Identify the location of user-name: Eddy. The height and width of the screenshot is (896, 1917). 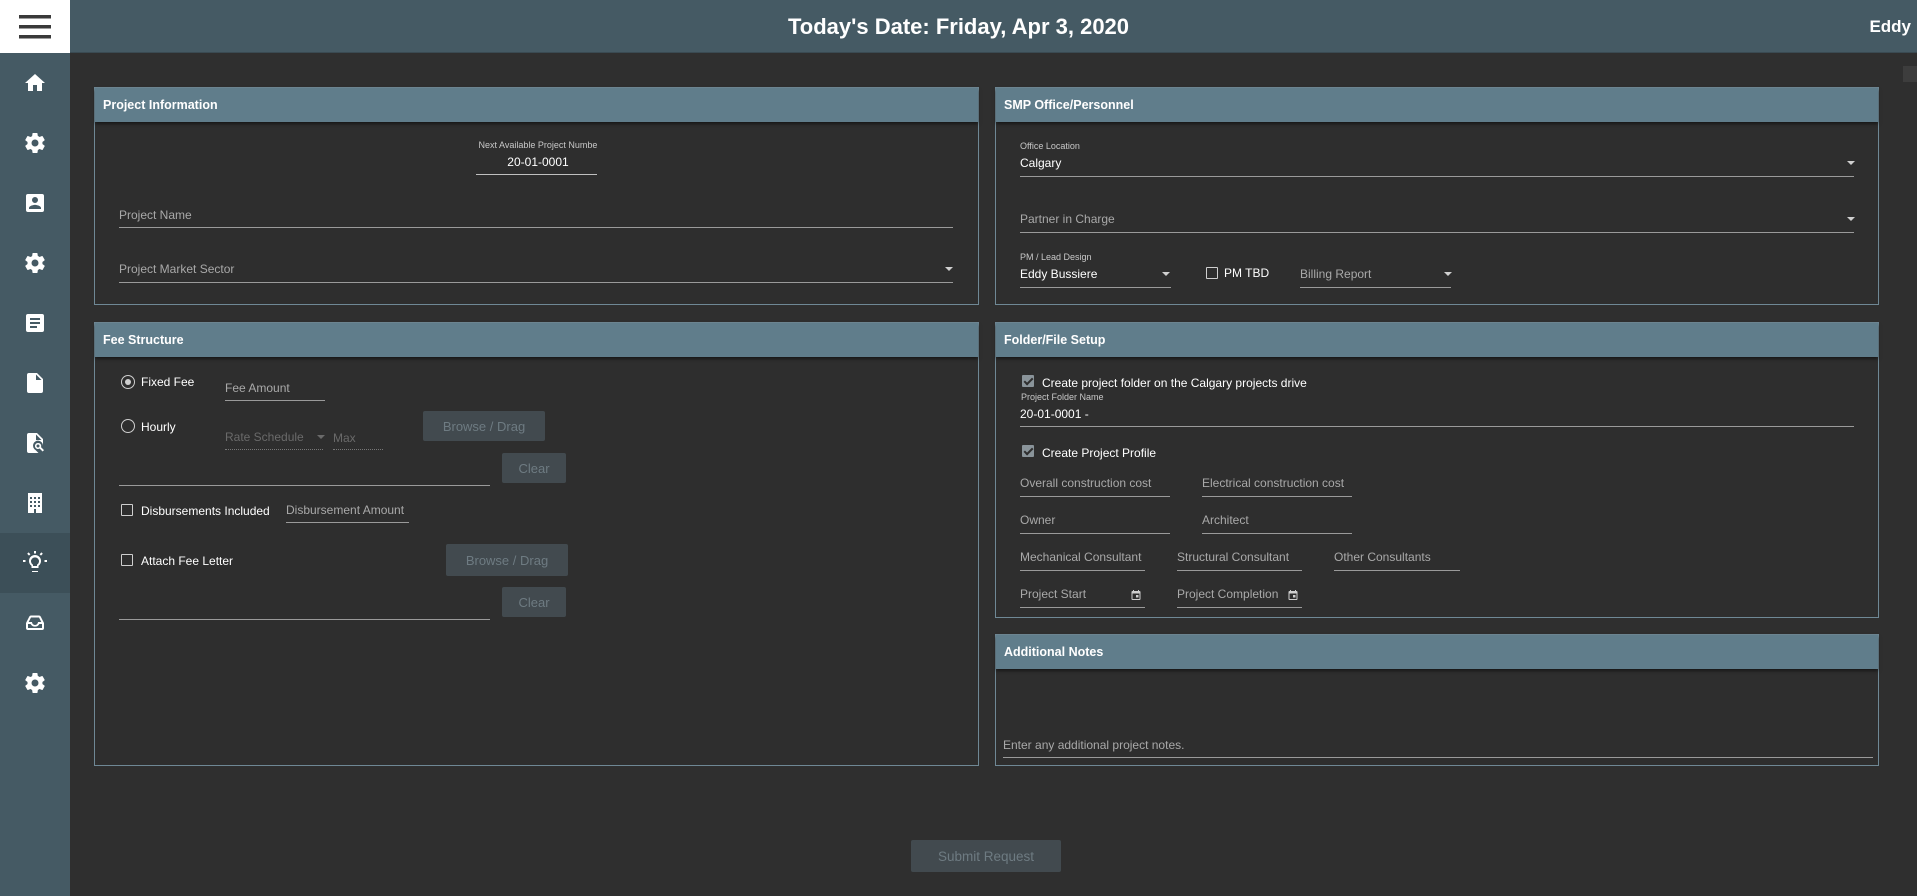
(1890, 26).